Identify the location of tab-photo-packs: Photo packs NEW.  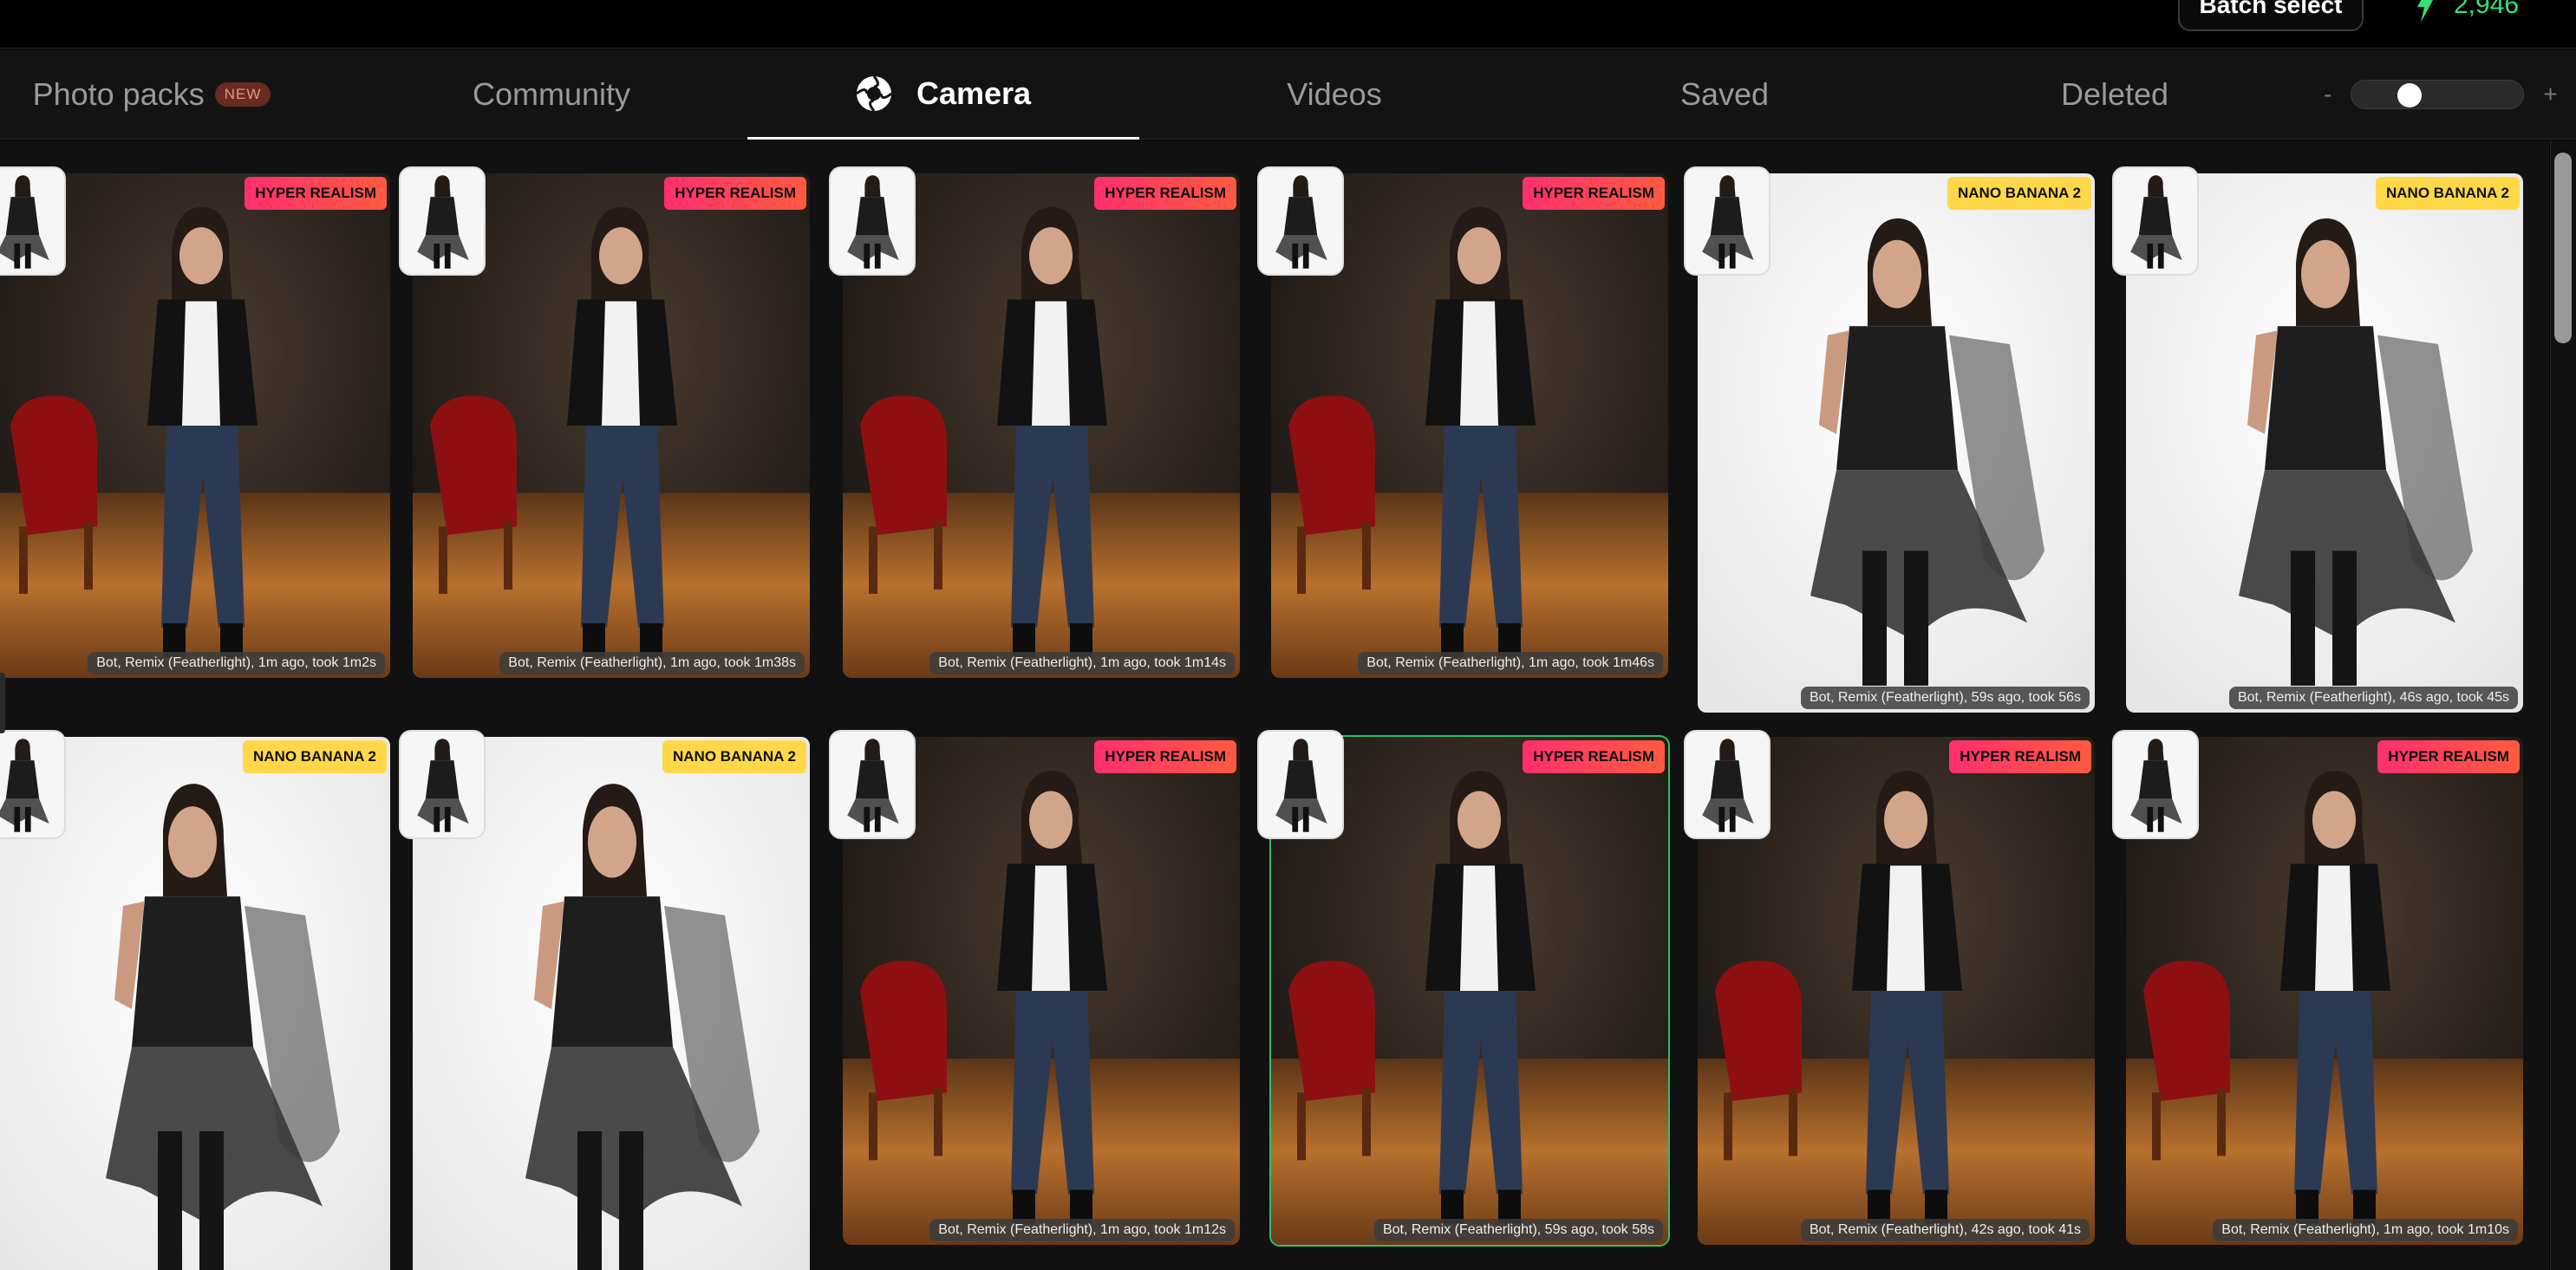
(152, 94).